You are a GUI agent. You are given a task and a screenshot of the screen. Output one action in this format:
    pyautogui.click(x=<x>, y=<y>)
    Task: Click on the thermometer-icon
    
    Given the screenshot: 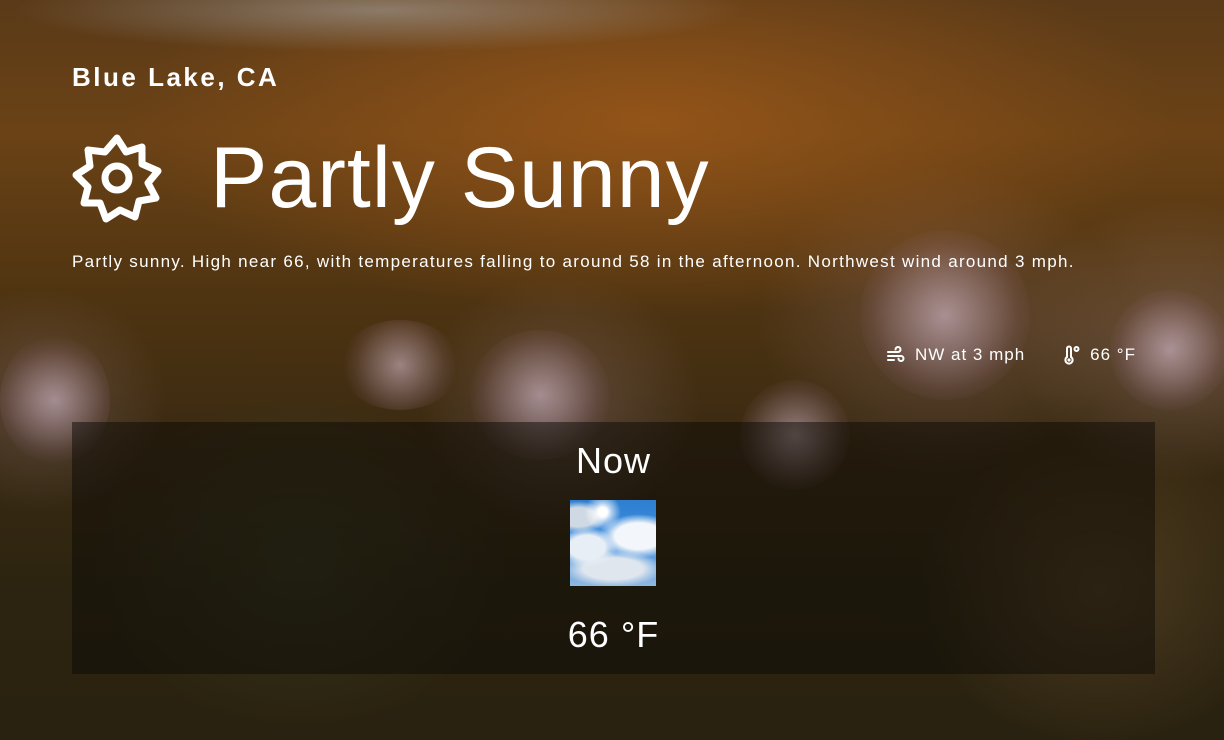 What is the action you would take?
    pyautogui.click(x=1072, y=355)
    